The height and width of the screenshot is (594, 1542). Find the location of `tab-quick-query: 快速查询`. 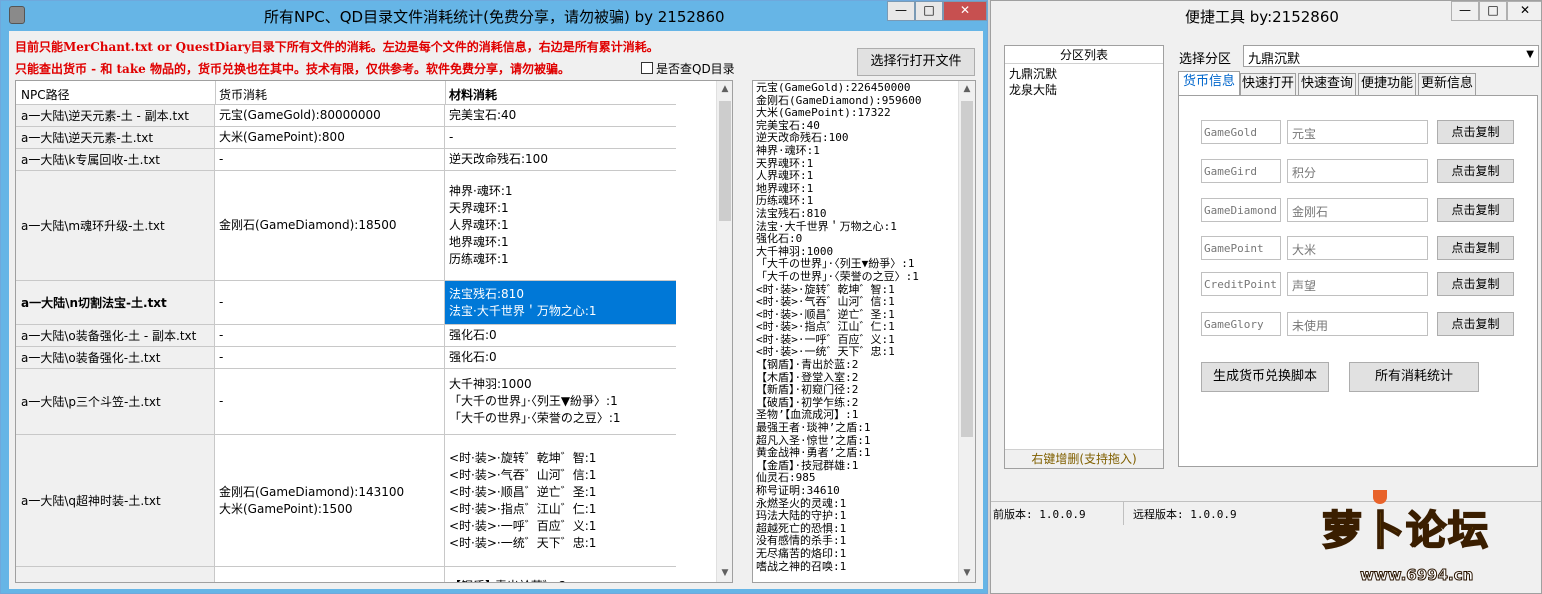

tab-quick-query: 快速查询 is located at coordinates (1327, 84).